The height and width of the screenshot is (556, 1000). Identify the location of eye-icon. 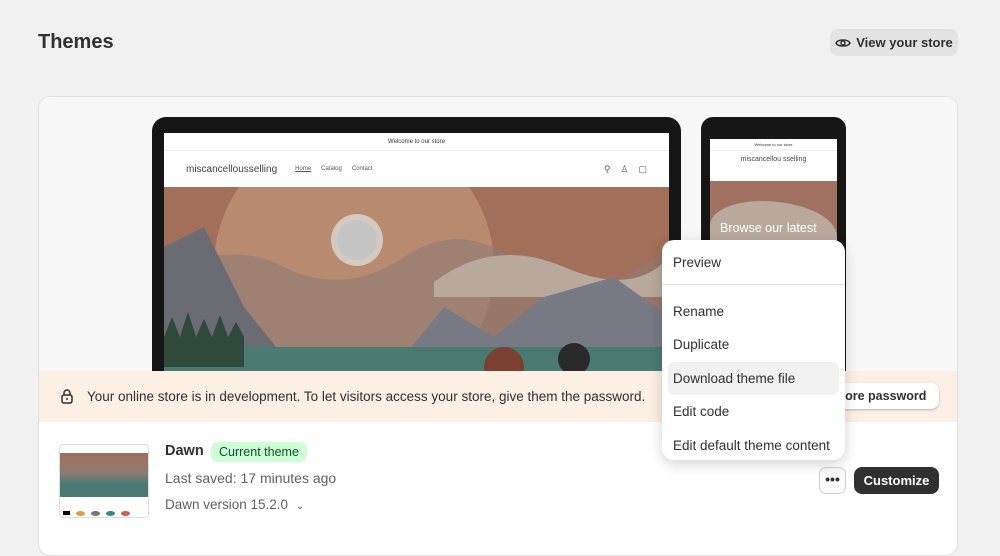
(843, 42).